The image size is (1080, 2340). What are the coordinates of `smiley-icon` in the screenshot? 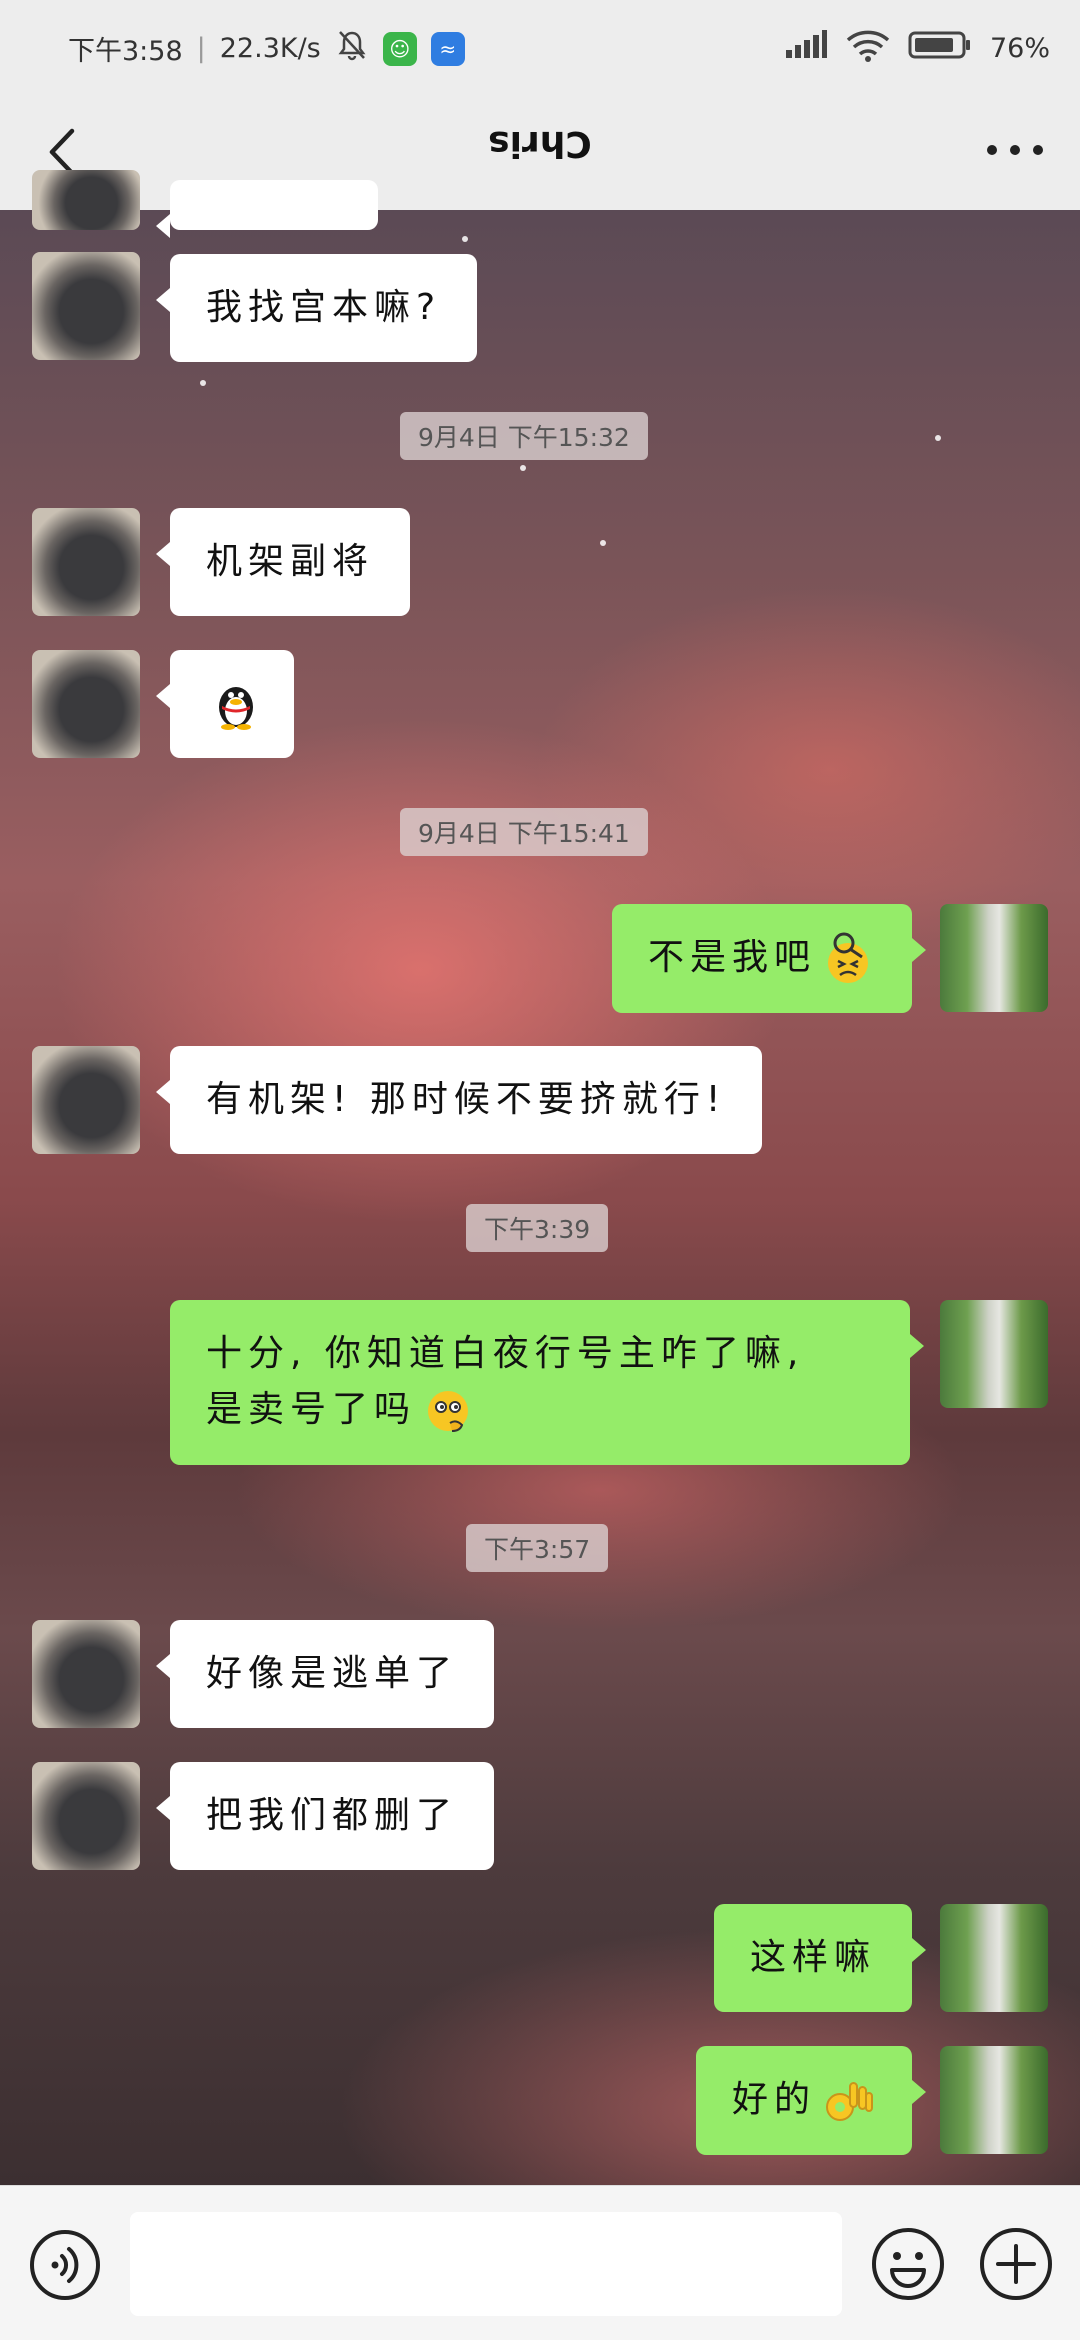 It's located at (908, 2264).